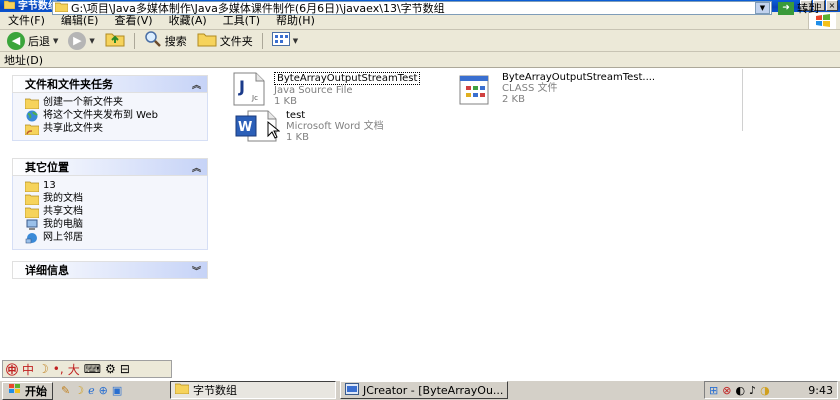 The width and height of the screenshot is (840, 400). I want to click on tools-icon: ⚙, so click(110, 369).